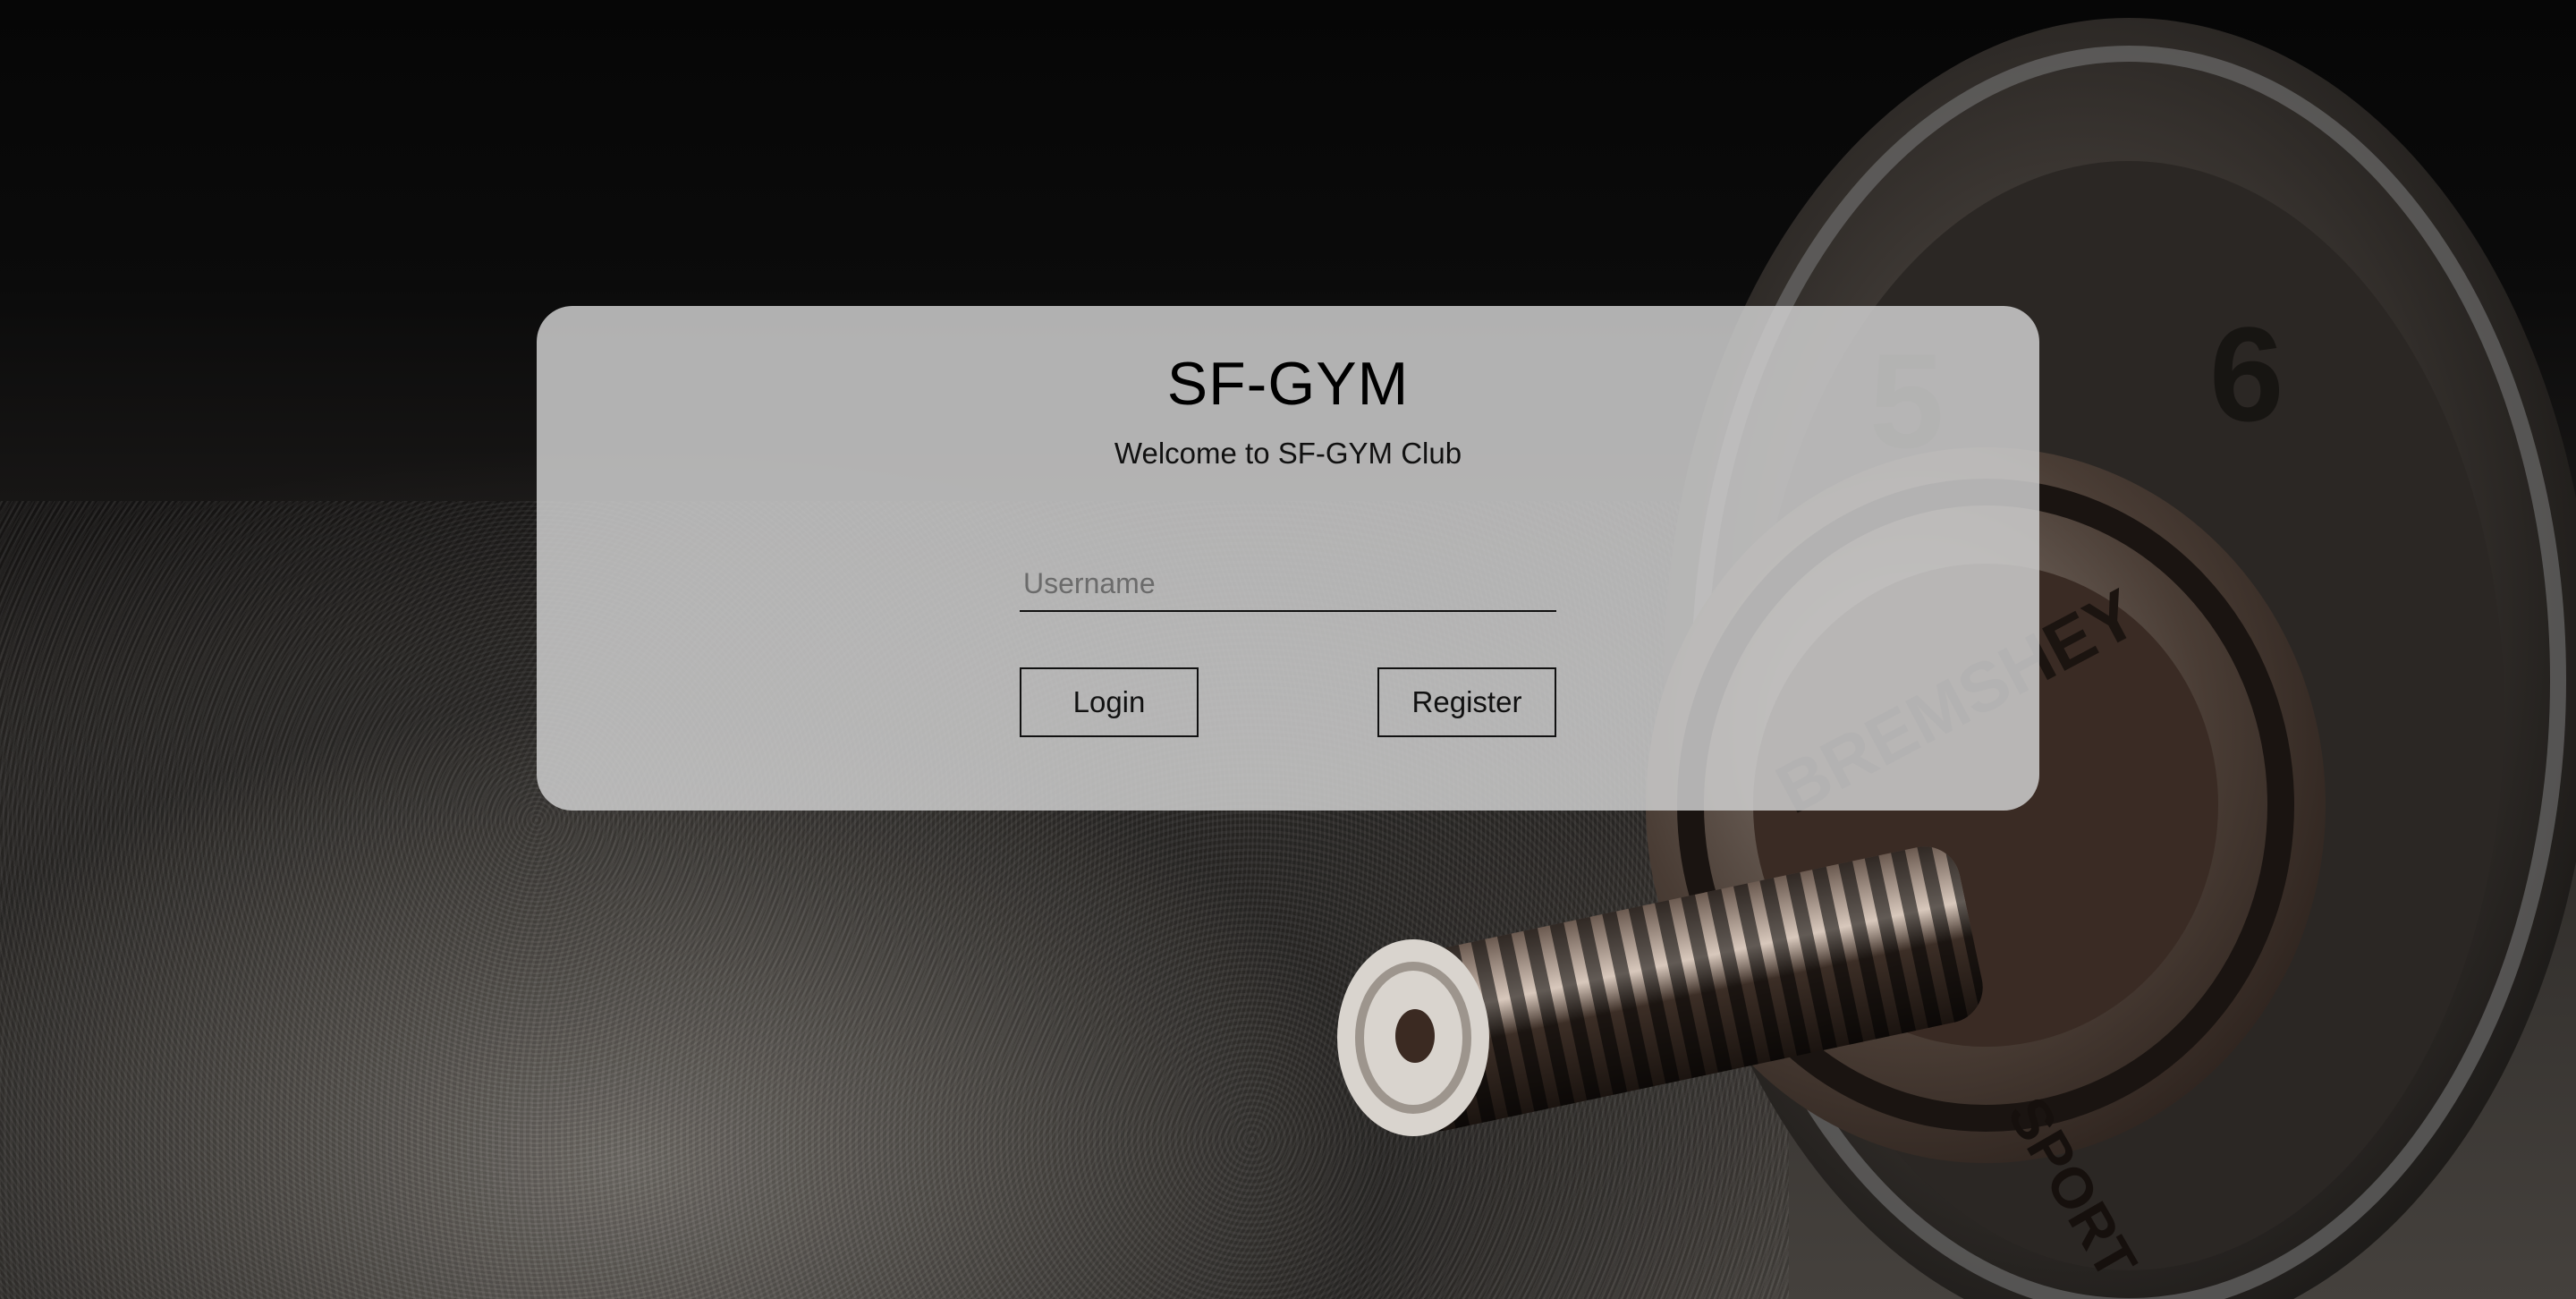 This screenshot has height=1299, width=2576. I want to click on svg-text: 6, so click(2246, 374).